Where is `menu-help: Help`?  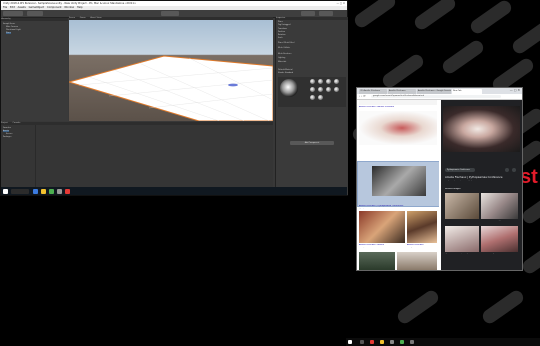 menu-help: Help is located at coordinates (80, 7).